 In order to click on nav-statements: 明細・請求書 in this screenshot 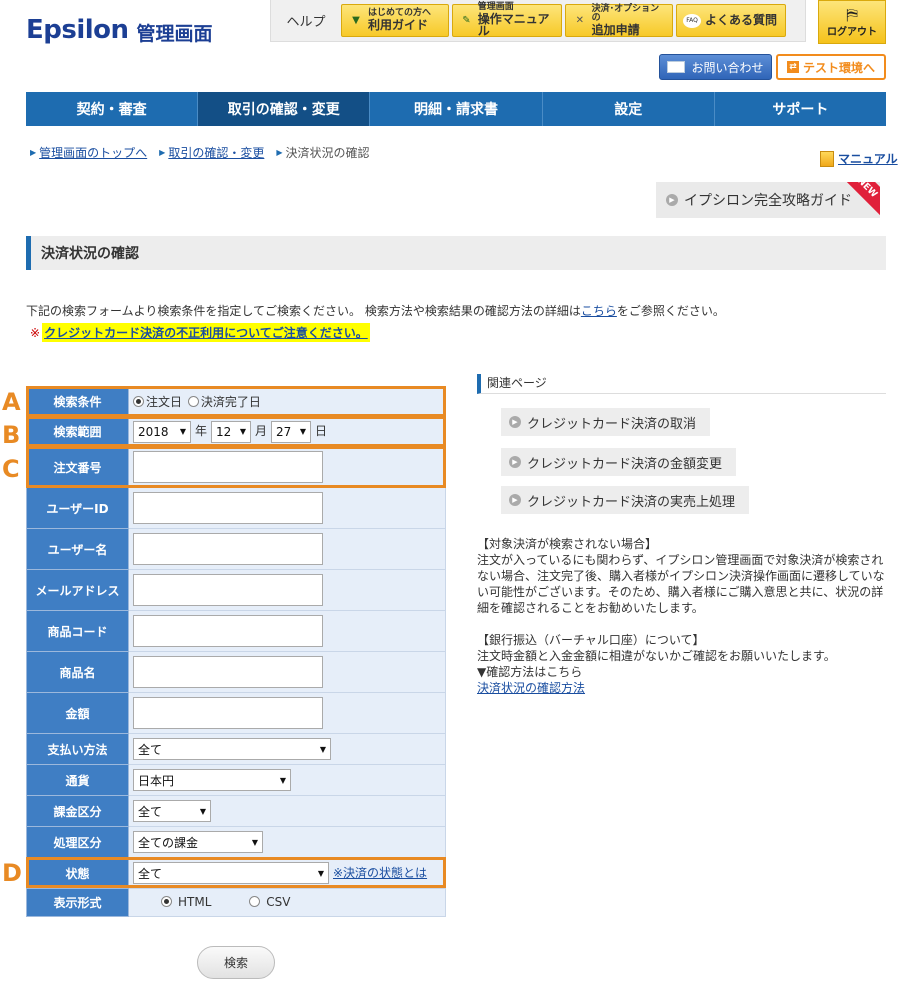, I will do `click(456, 109)`.